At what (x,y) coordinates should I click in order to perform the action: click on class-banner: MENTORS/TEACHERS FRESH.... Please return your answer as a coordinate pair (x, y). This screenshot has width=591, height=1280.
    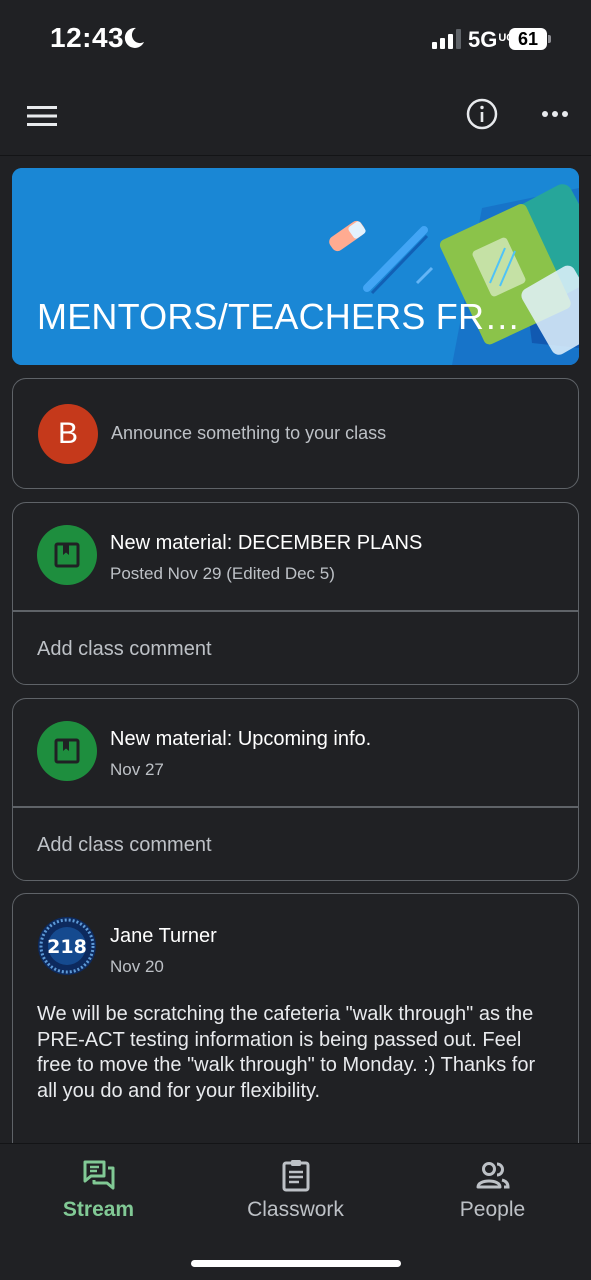
    Looking at the image, I should click on (295, 266).